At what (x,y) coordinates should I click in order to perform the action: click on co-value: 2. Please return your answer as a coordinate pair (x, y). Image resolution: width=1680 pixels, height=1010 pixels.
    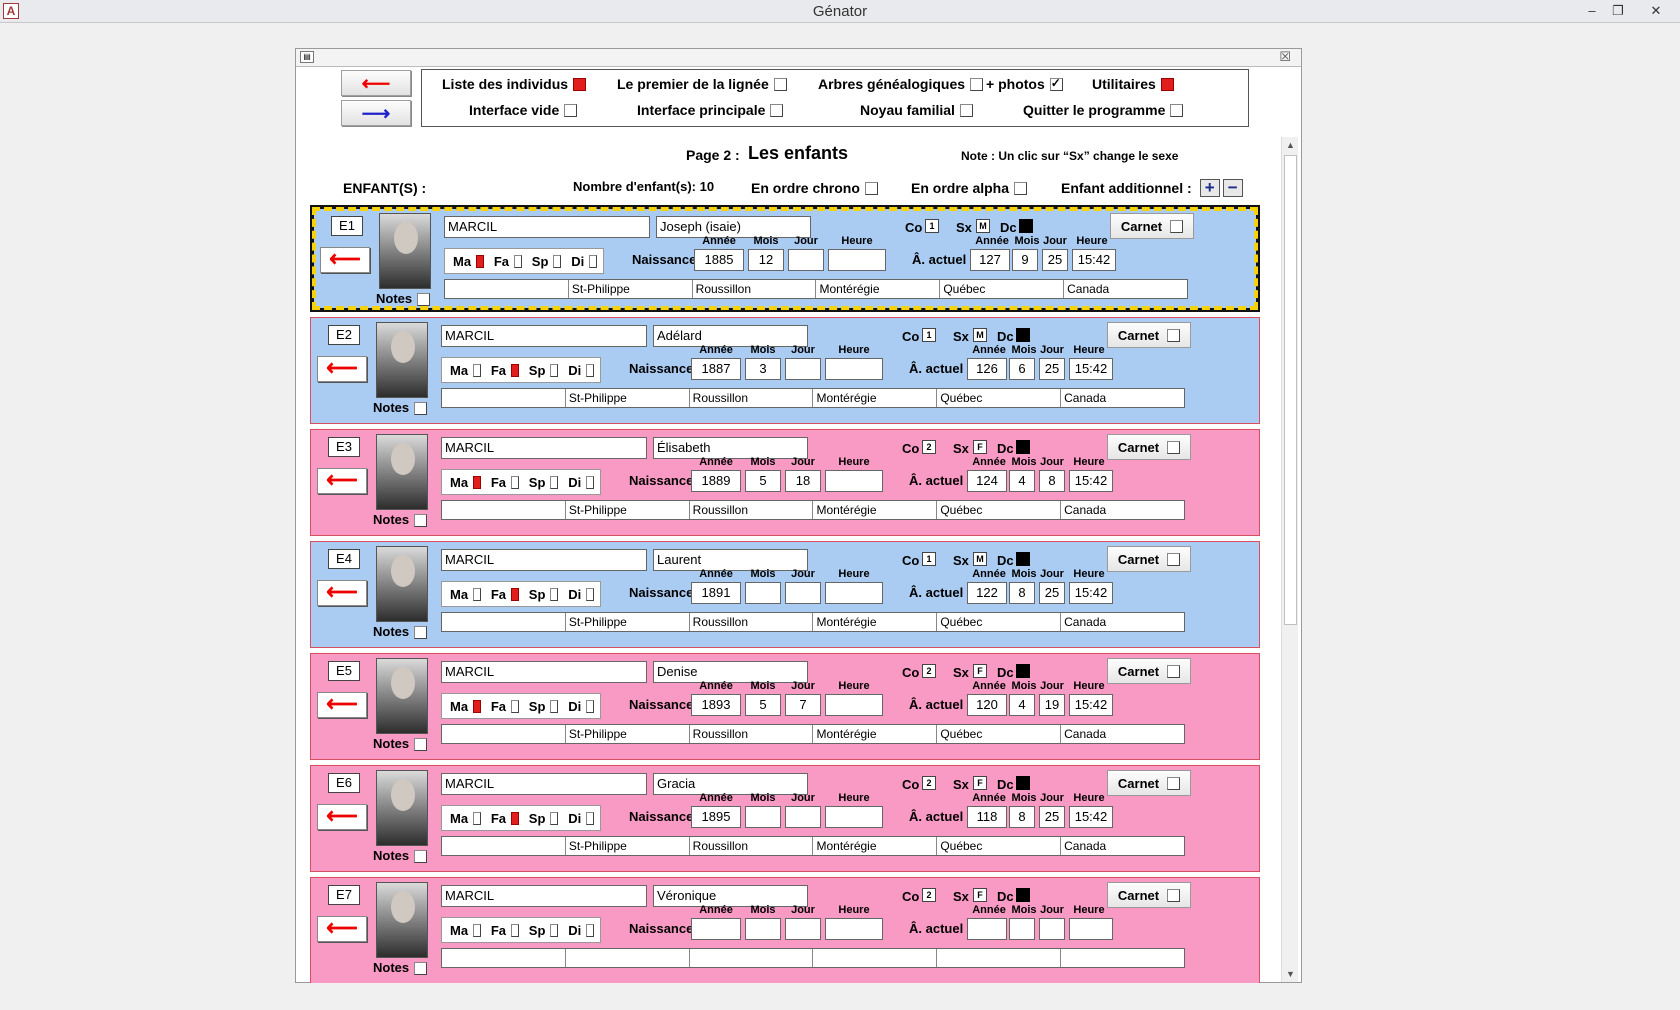
    Looking at the image, I should click on (929, 895).